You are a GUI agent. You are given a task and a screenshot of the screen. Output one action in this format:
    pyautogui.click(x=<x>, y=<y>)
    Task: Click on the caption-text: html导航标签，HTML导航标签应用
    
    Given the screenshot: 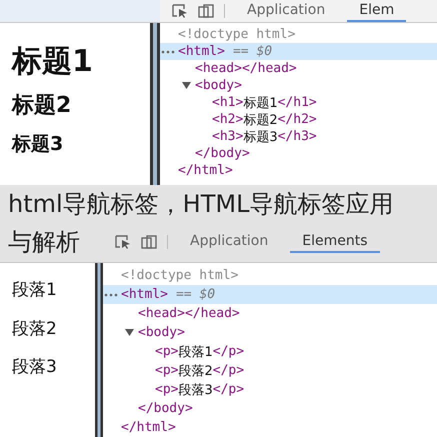 What is the action you would take?
    pyautogui.click(x=201, y=204)
    